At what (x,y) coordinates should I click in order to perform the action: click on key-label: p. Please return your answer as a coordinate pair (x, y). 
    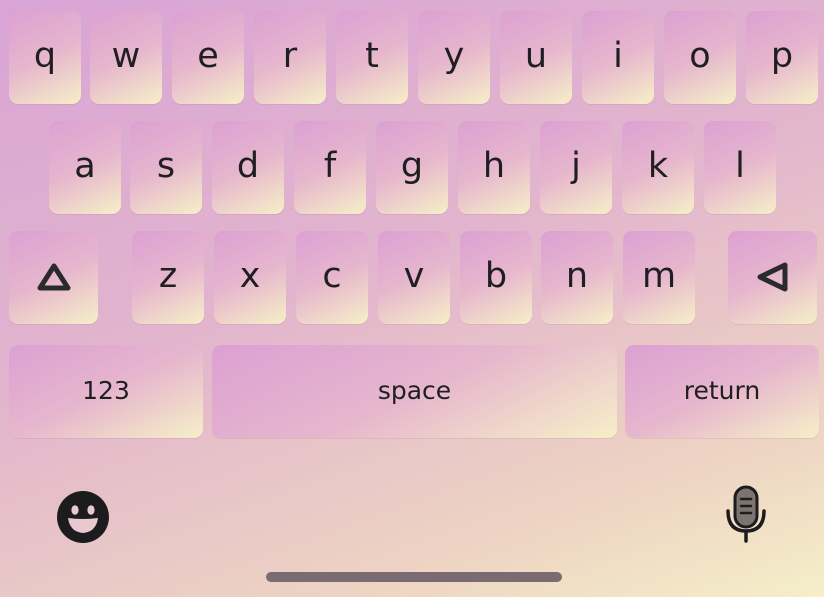
    Looking at the image, I should click on (782, 56).